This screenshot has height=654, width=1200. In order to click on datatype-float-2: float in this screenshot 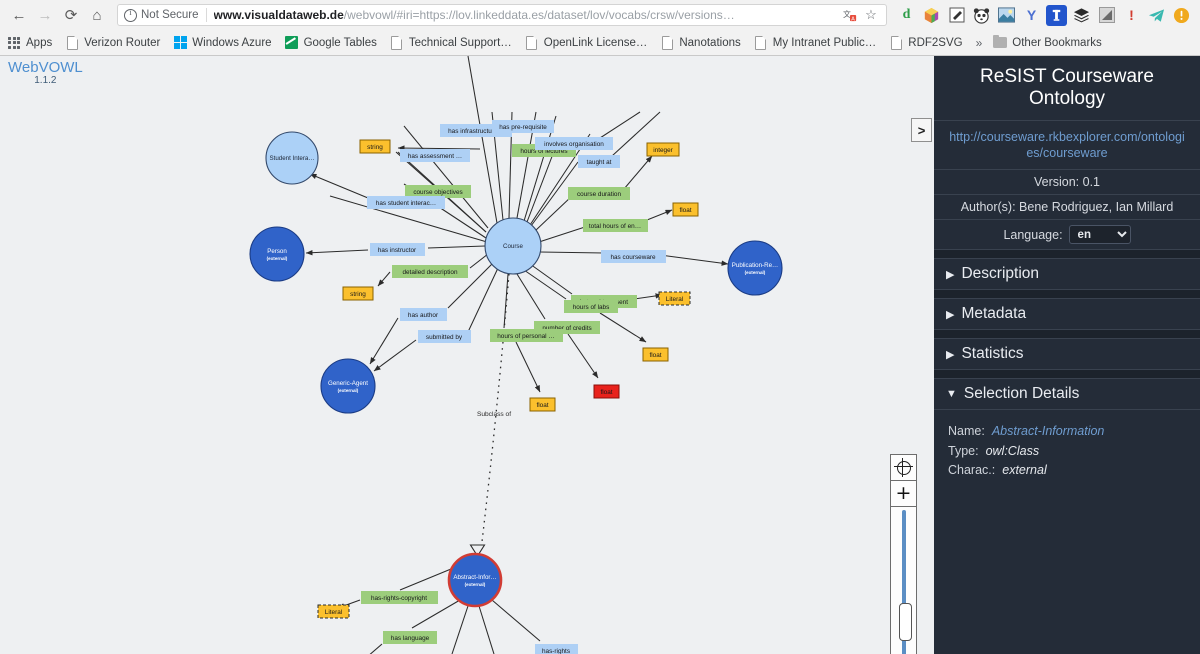, I will do `click(655, 354)`.